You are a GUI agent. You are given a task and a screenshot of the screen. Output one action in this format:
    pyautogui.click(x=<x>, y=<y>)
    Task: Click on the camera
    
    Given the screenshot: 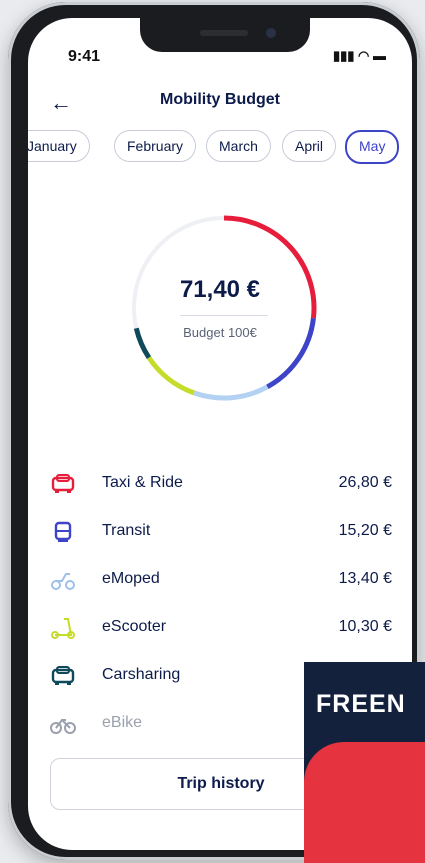 What is the action you would take?
    pyautogui.click(x=271, y=33)
    